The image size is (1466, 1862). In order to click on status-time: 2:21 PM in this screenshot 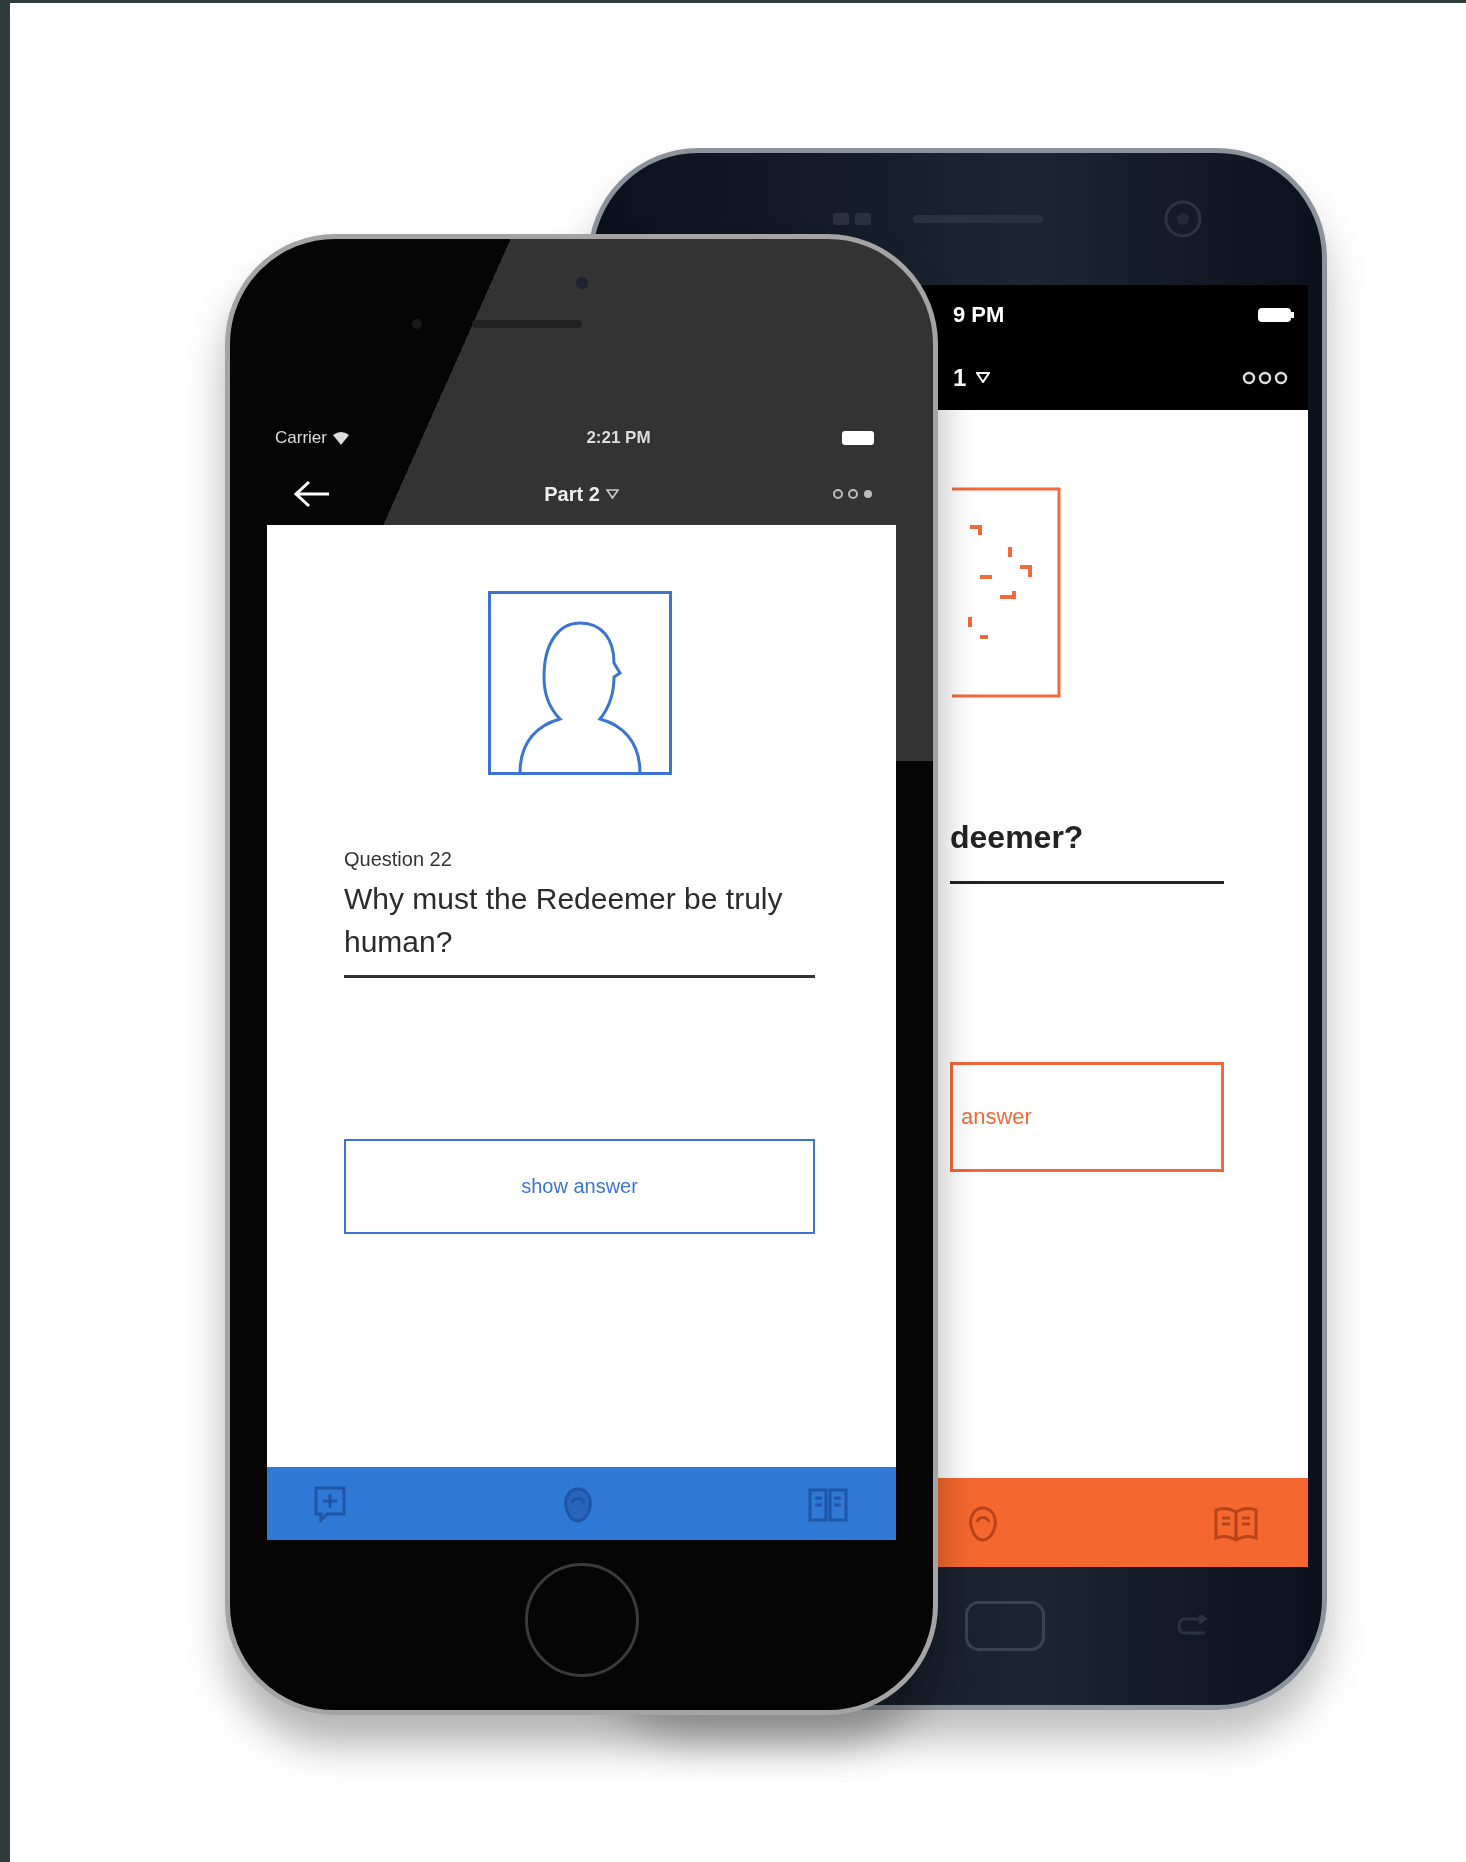, I will do `click(618, 438)`.